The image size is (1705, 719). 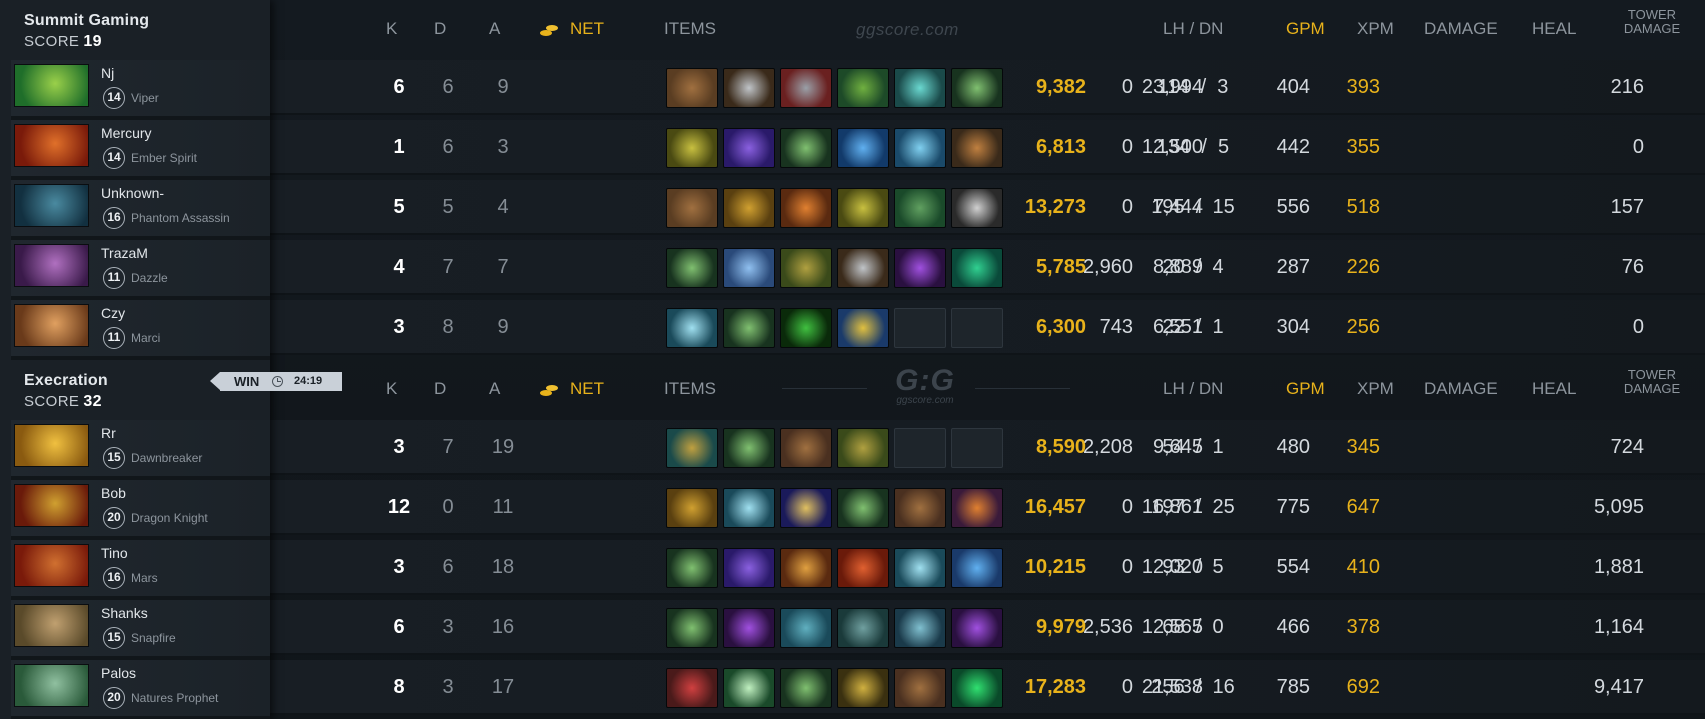 I want to click on player-stats-row: 1 6 3 6,813 134 / 5 355 442 12,500 0 0, so click(x=987, y=147).